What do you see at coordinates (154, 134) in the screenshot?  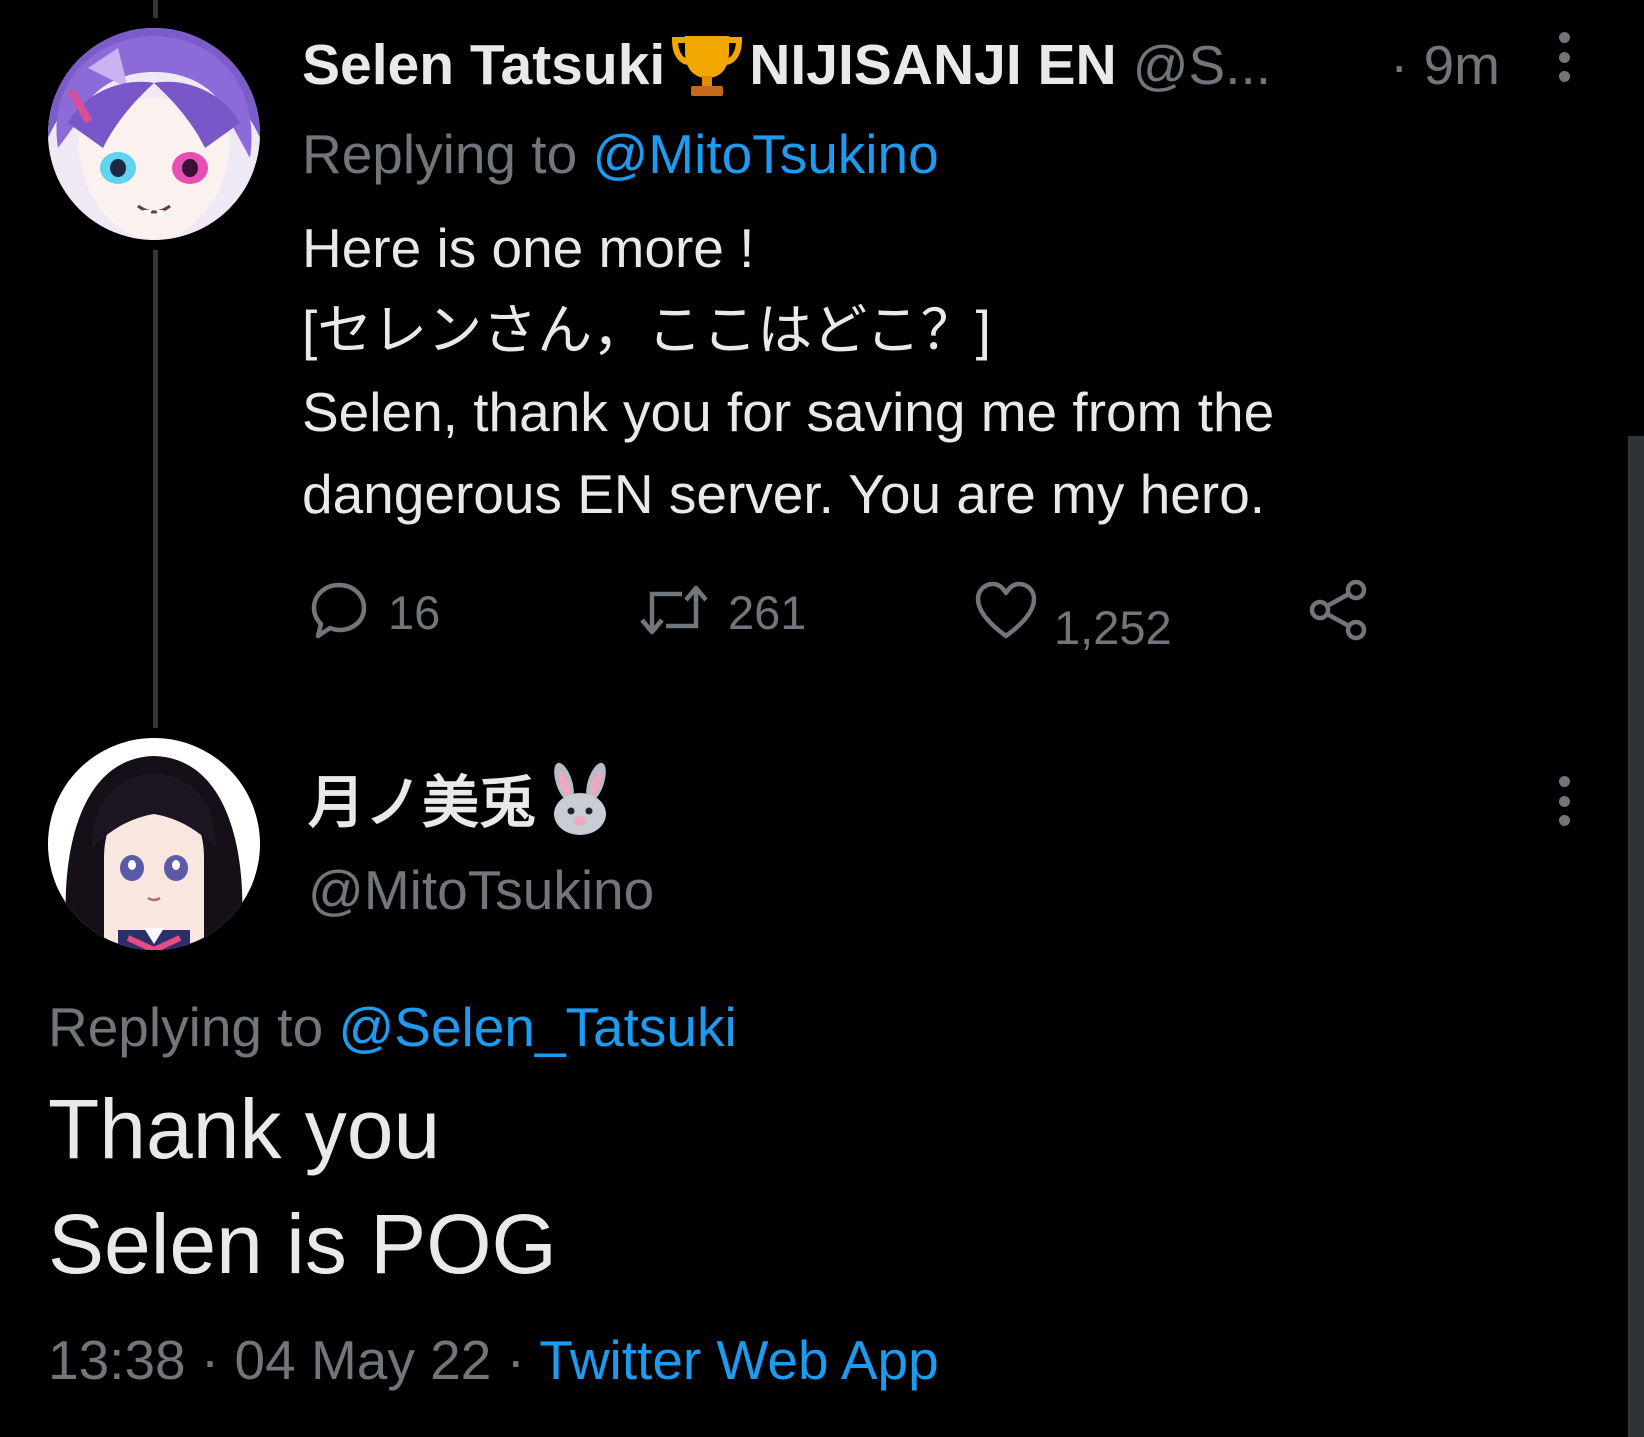 I see `avatar-selen` at bounding box center [154, 134].